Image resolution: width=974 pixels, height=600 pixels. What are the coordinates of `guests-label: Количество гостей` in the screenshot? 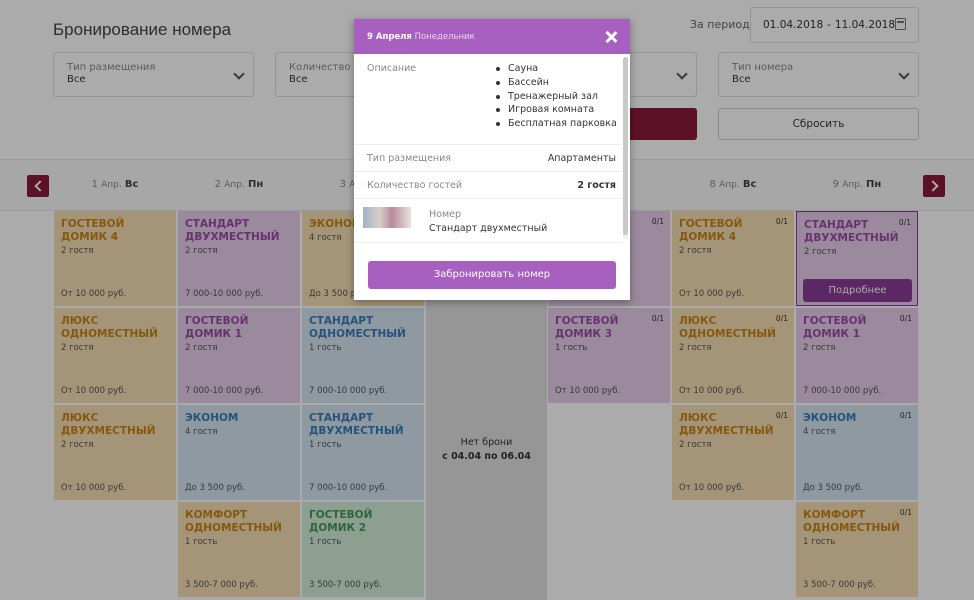 It's located at (415, 185).